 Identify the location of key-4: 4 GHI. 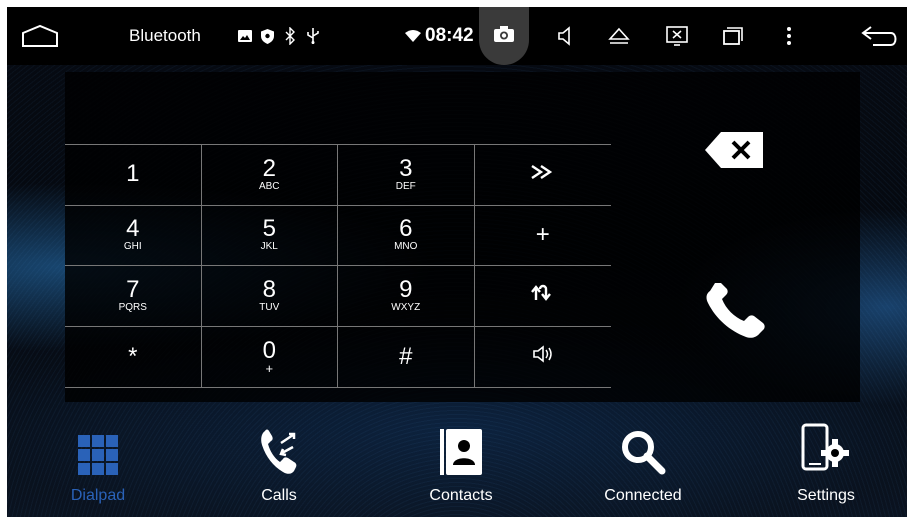
(133, 235).